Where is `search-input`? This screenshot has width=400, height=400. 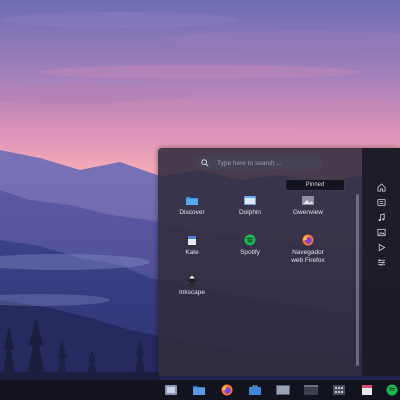
search-input is located at coordinates (265, 163).